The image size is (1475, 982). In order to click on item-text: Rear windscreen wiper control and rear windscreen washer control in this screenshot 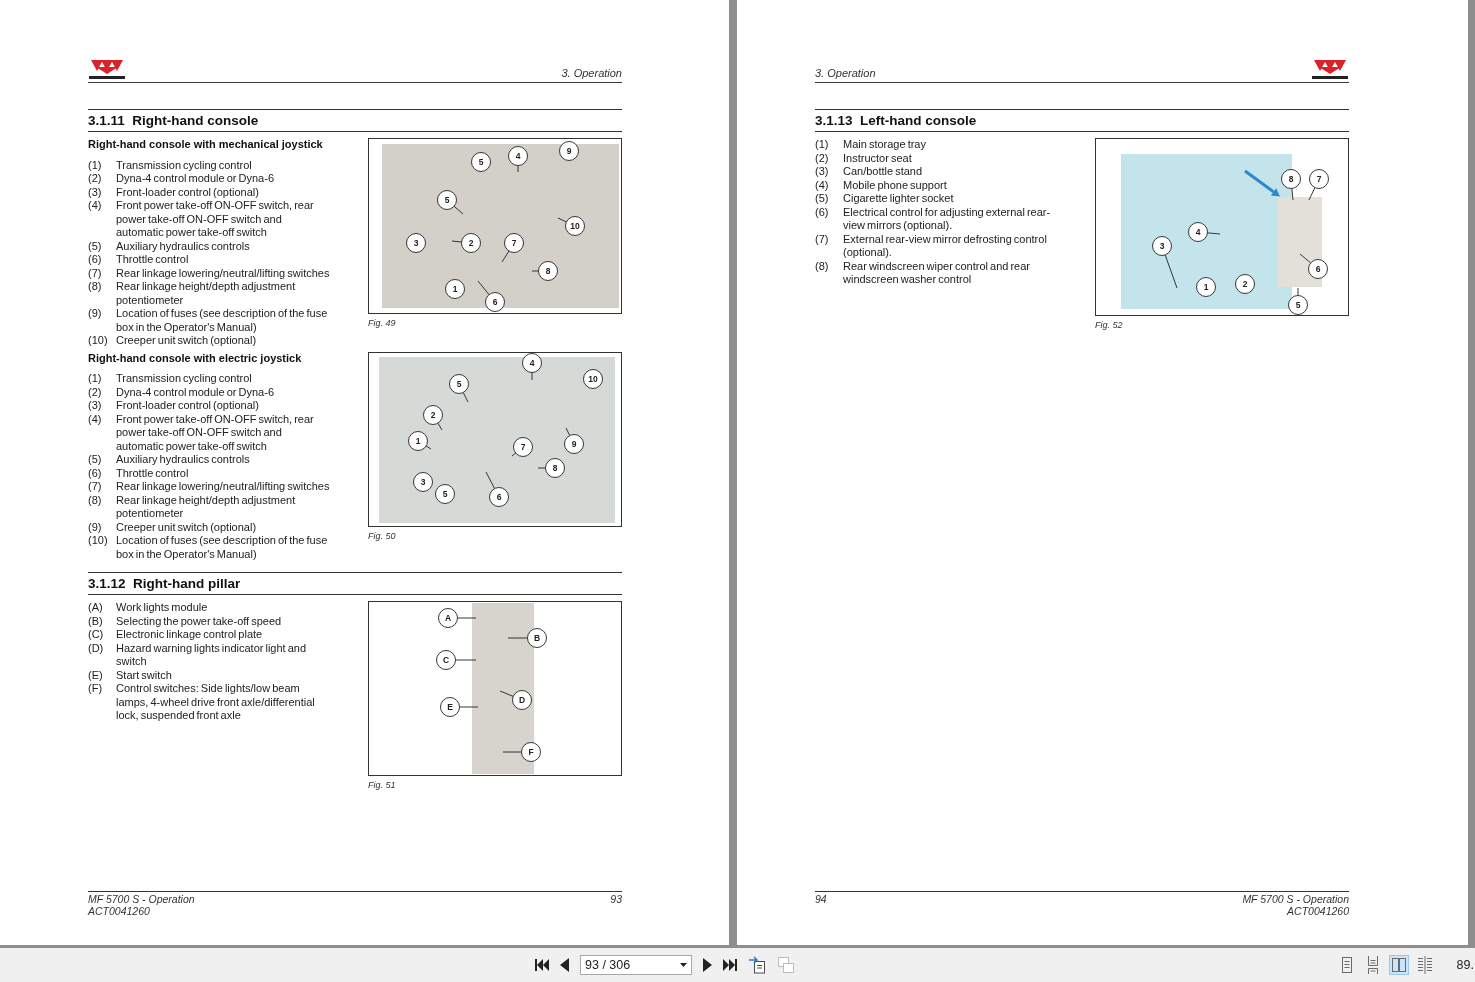, I will do `click(937, 273)`.